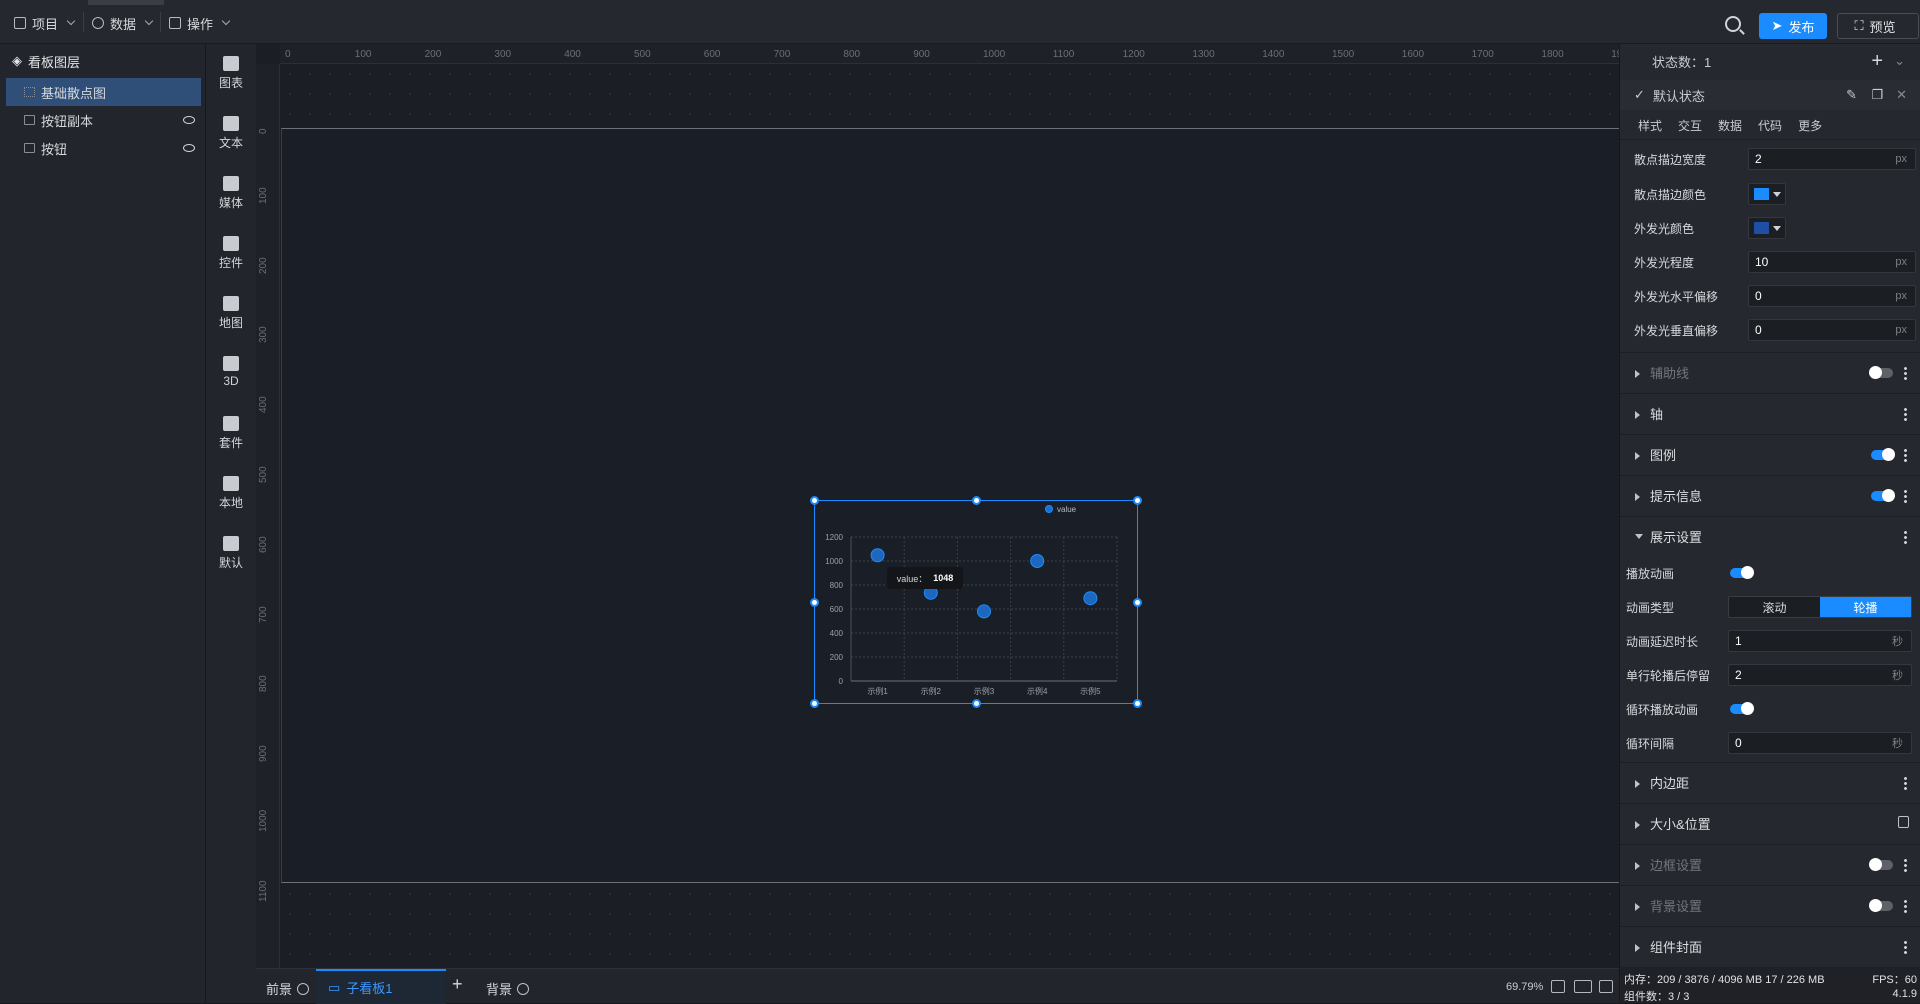  What do you see at coordinates (1770, 372) in the screenshot?
I see `section-guides: 辅助线` at bounding box center [1770, 372].